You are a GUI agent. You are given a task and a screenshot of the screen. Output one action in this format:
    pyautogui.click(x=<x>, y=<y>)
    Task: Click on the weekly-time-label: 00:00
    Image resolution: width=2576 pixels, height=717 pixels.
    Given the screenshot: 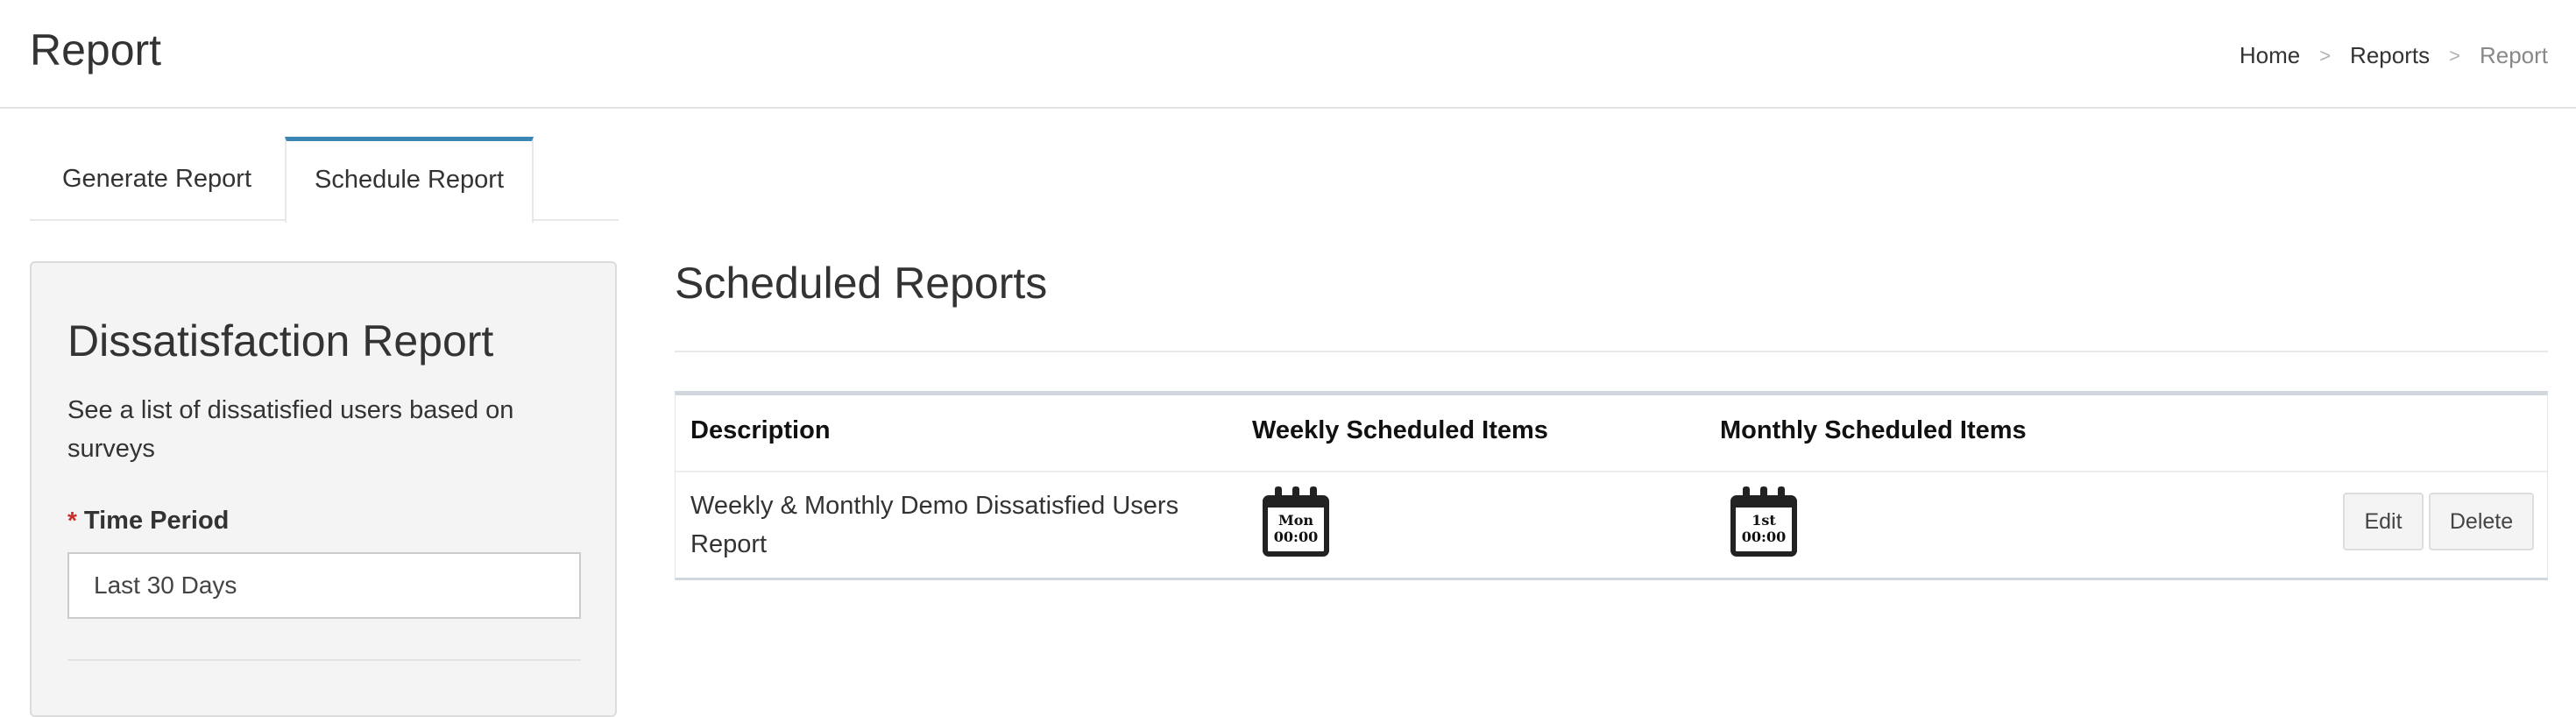 What is the action you would take?
    pyautogui.click(x=1296, y=537)
    